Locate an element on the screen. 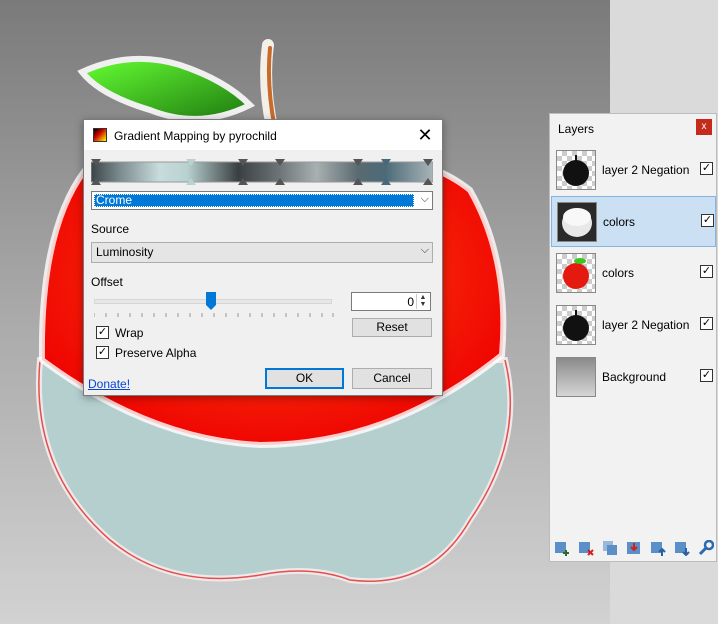  red-apple-icon is located at coordinates (576, 273).